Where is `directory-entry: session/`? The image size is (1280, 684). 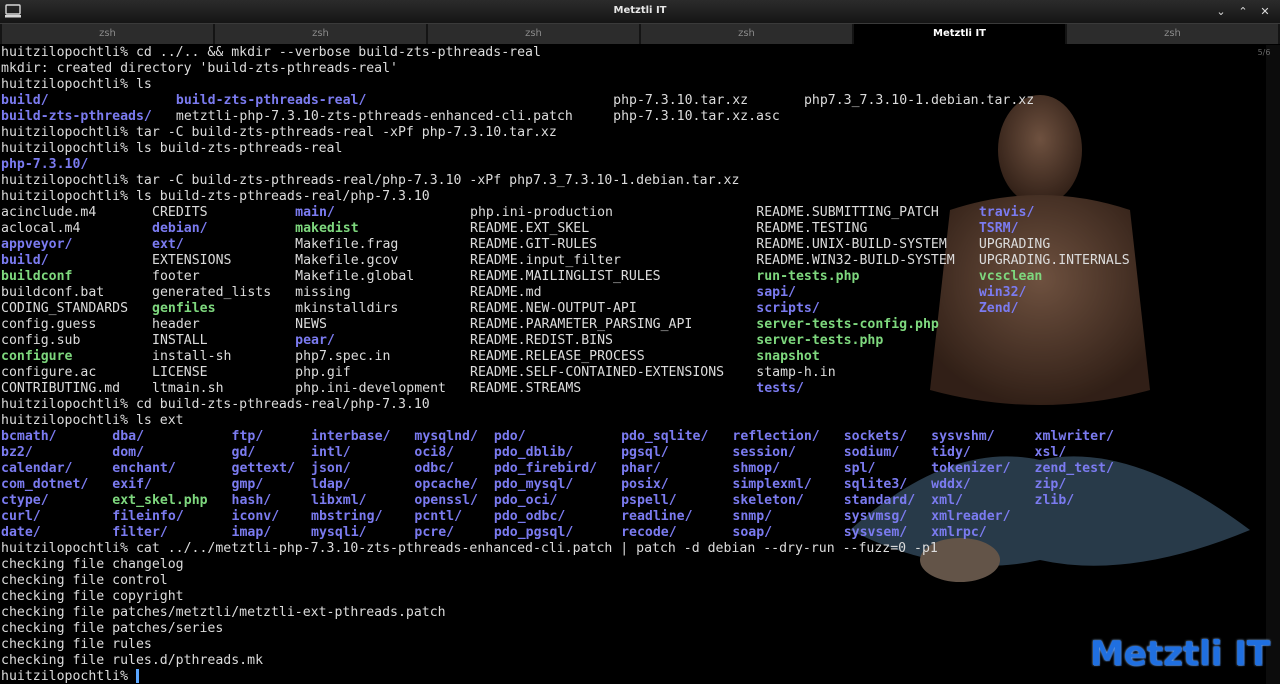 directory-entry: session/ is located at coordinates (764, 452).